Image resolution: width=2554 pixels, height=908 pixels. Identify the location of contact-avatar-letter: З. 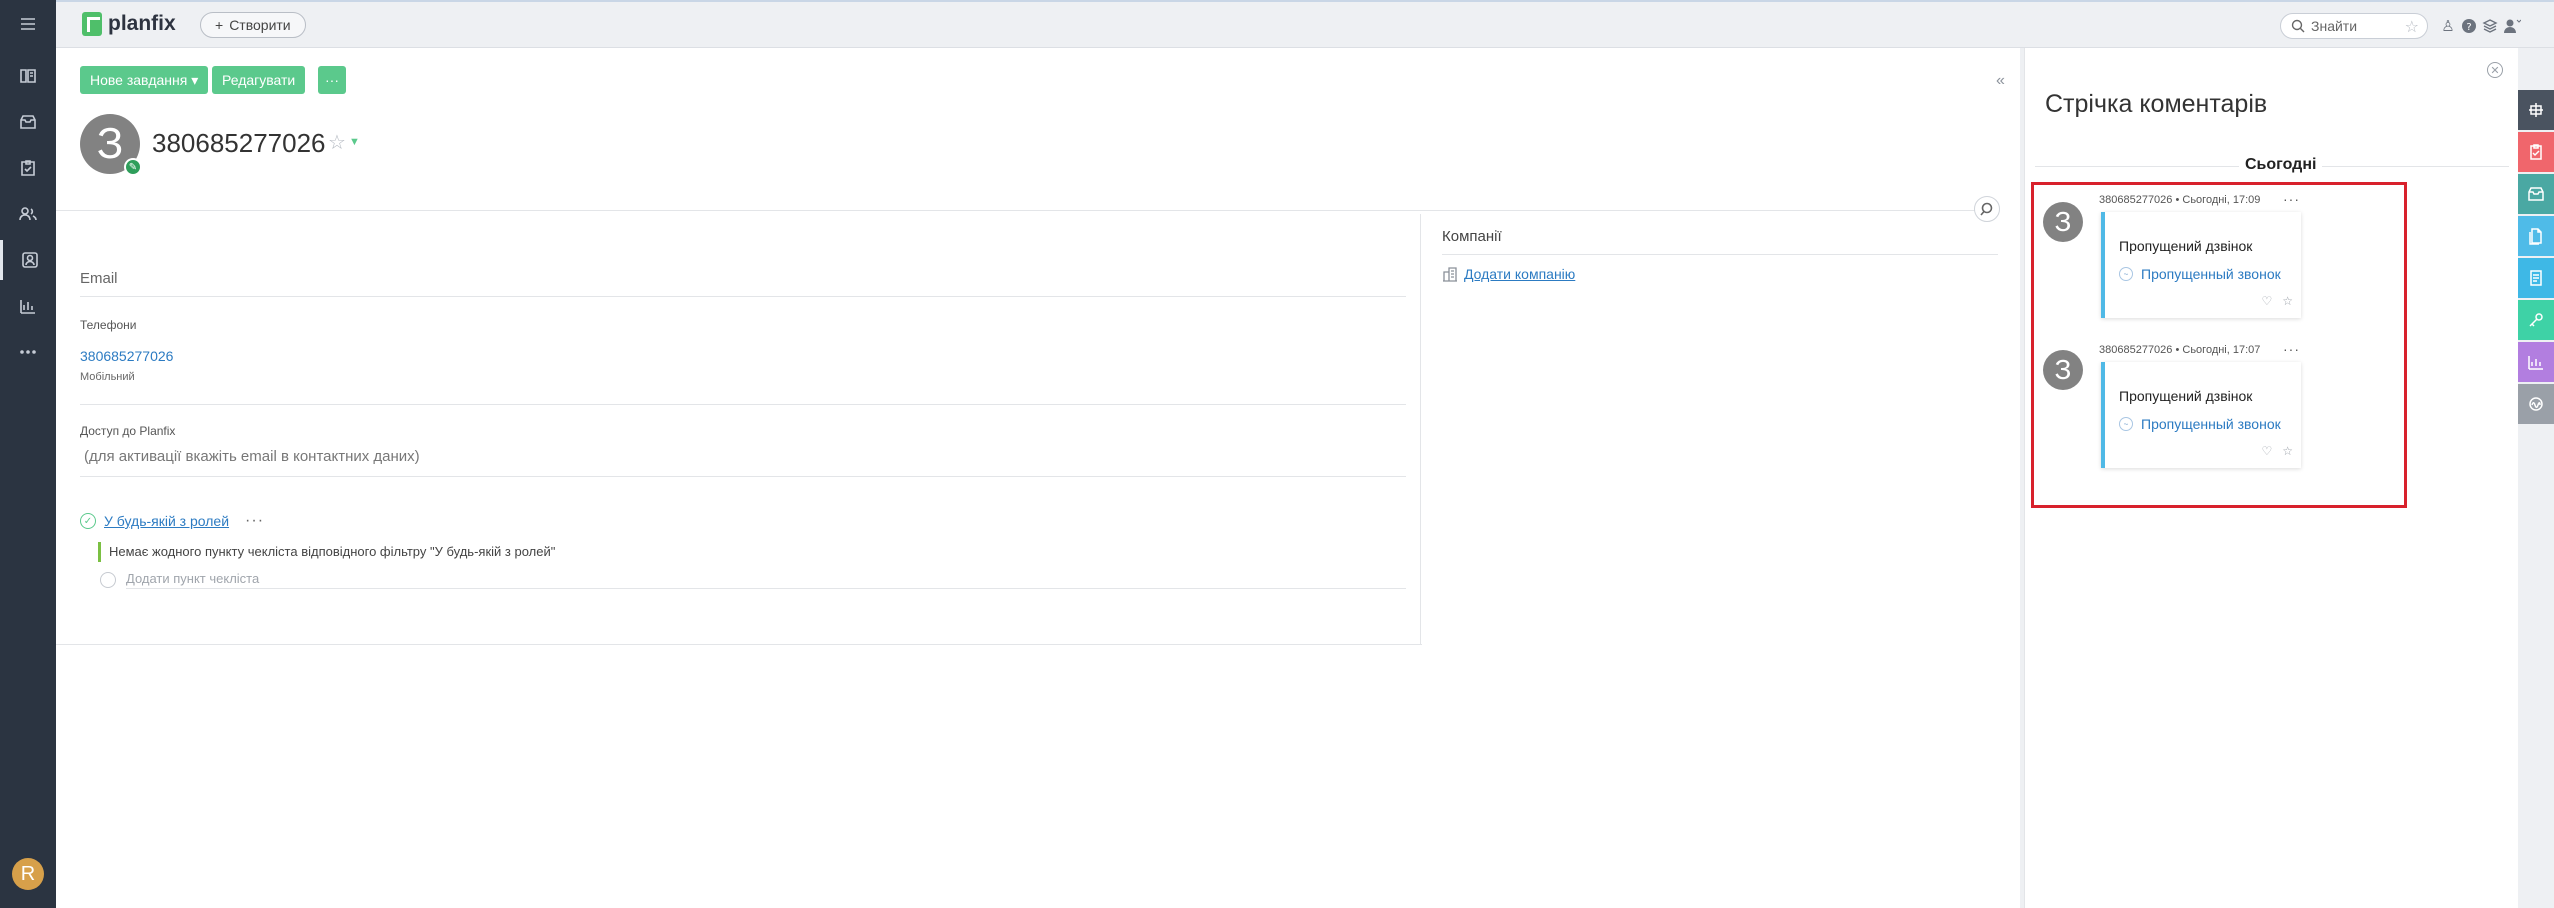
(110, 143).